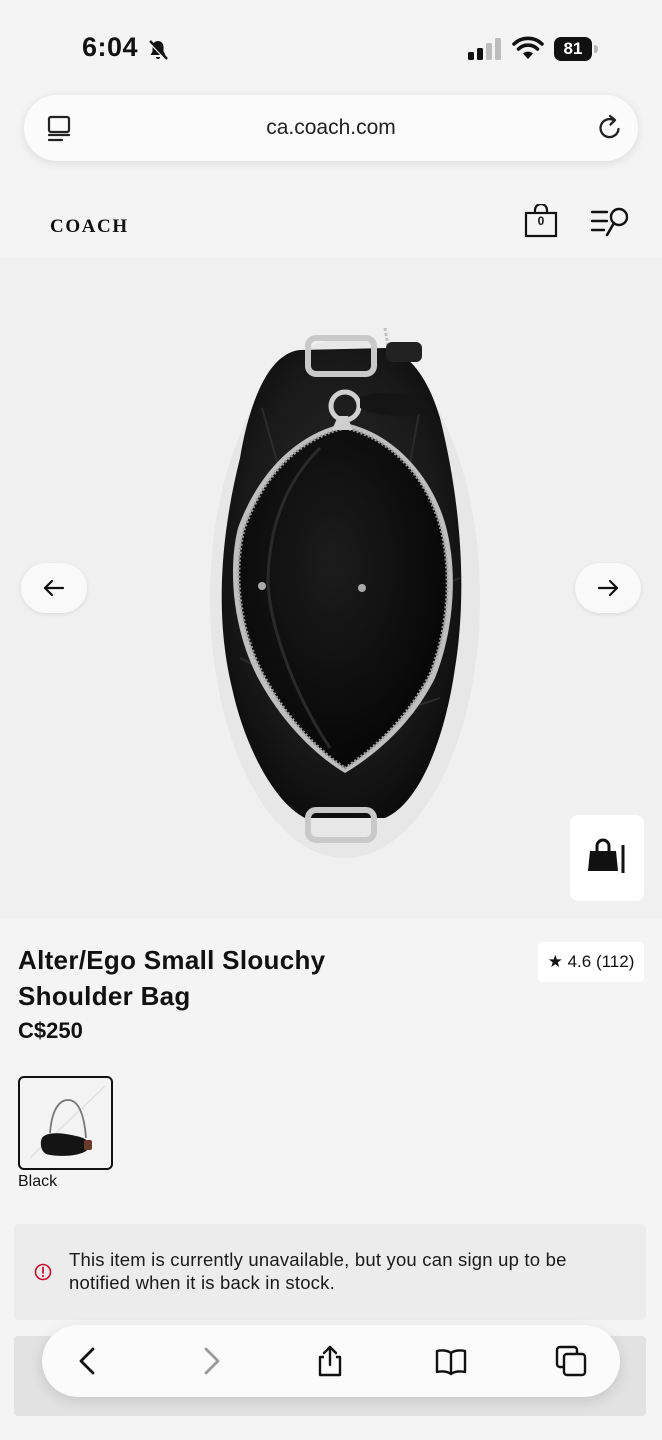  I want to click on reload-icon, so click(610, 128).